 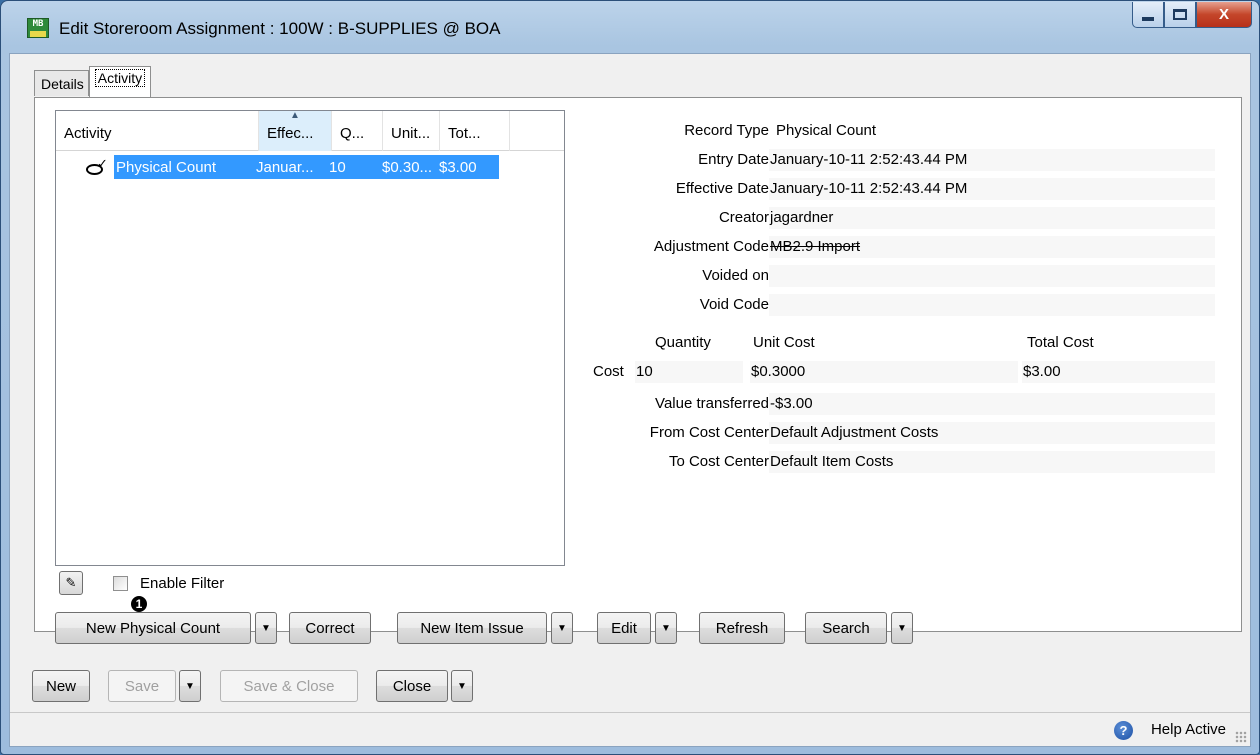 What do you see at coordinates (884, 372) in the screenshot?
I see `cost-unit-value: $0.3000` at bounding box center [884, 372].